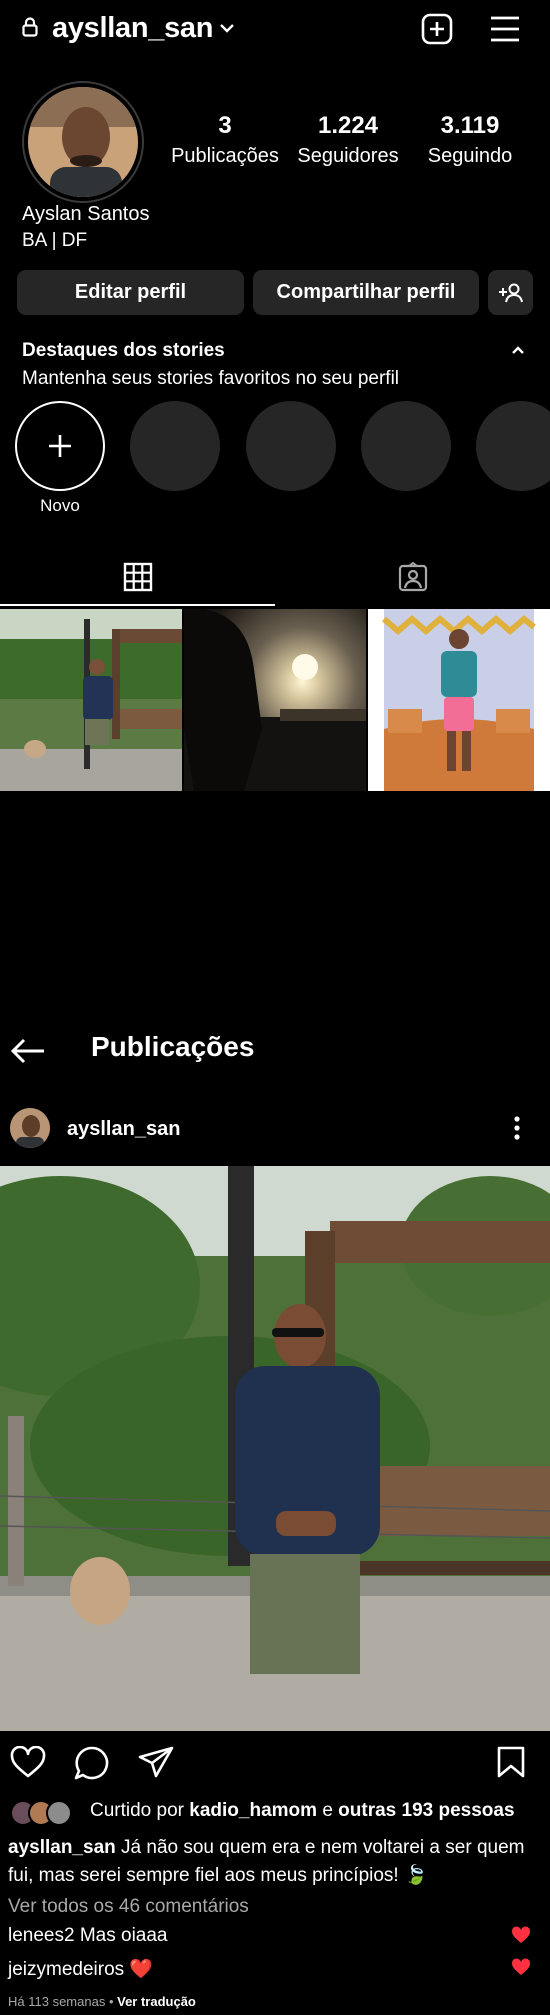 The image size is (550, 2015). I want to click on avatar, so click(59, 1813).